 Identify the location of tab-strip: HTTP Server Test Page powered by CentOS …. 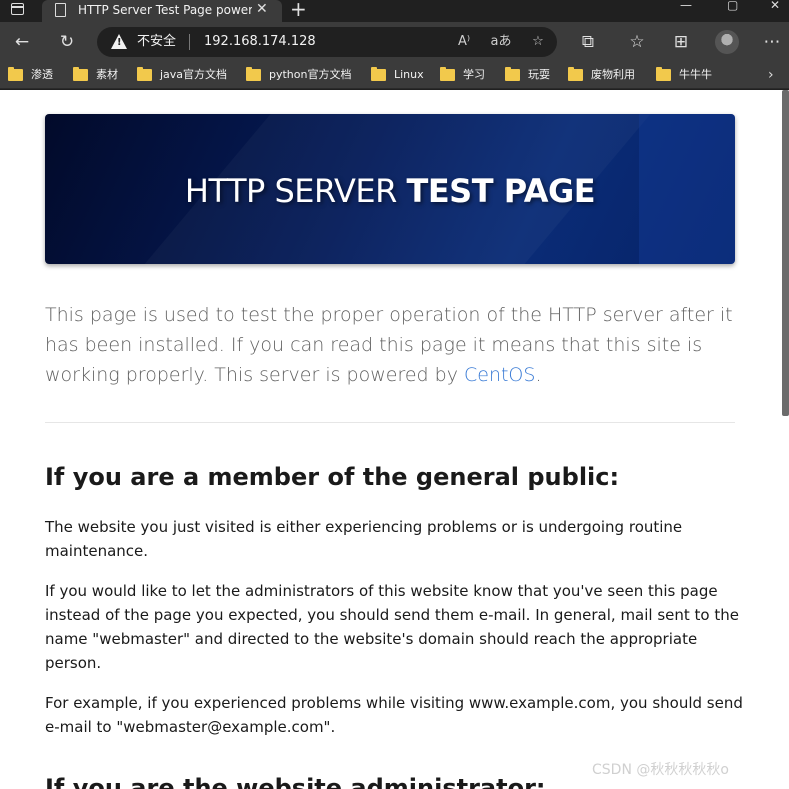
(394, 11).